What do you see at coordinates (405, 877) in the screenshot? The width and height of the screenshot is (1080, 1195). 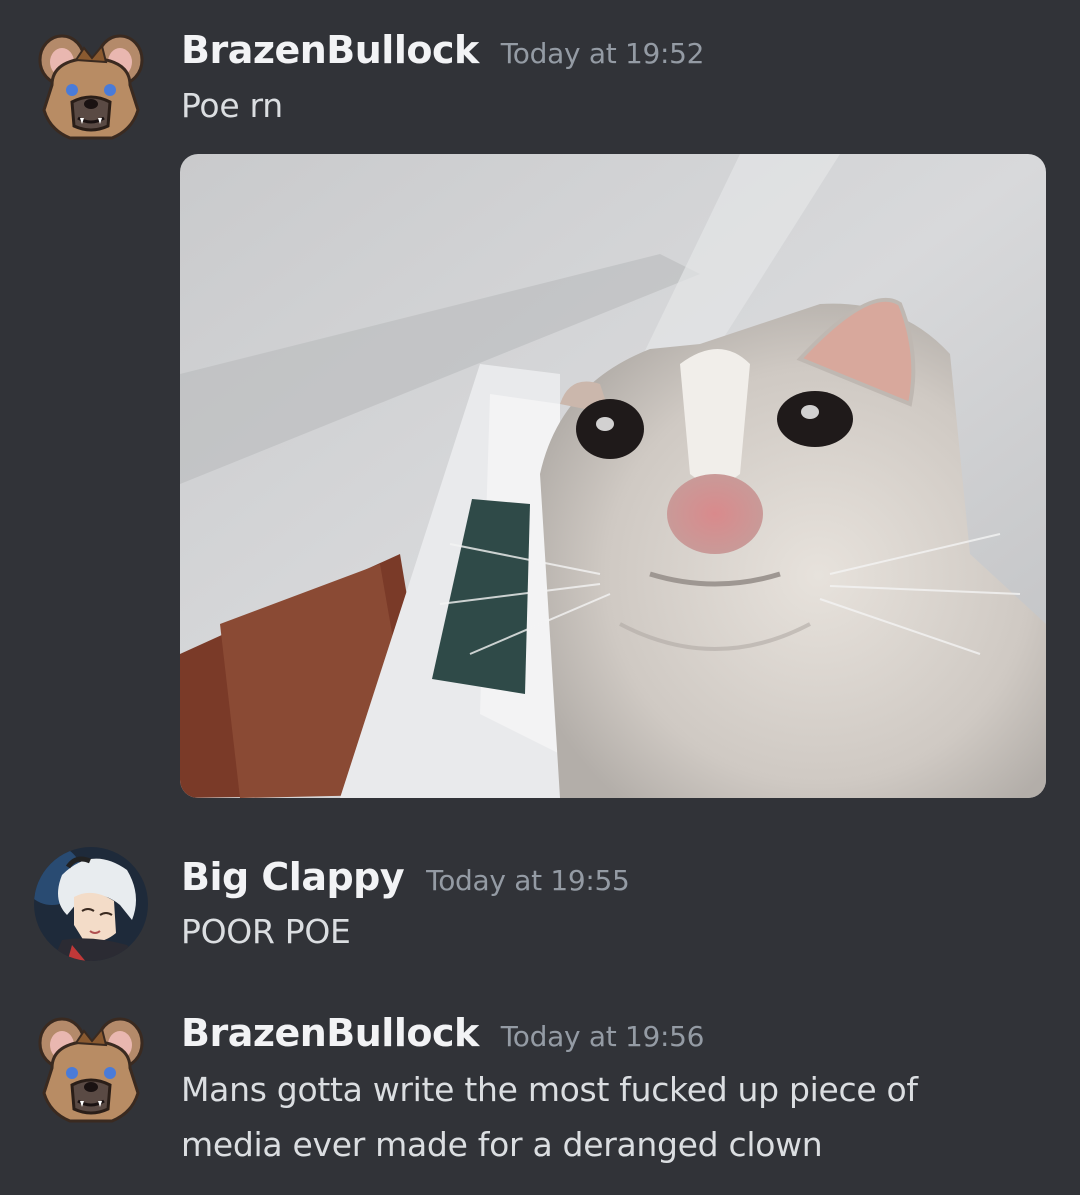 I see `message-header: Big Clappy Today at 19:55` at bounding box center [405, 877].